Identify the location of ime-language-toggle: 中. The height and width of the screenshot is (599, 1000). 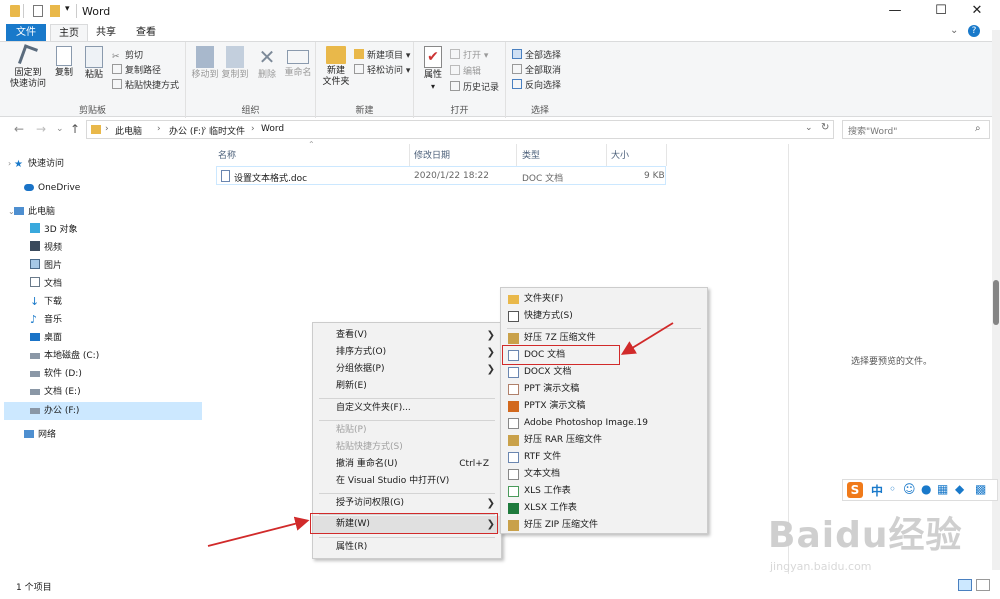
(877, 490).